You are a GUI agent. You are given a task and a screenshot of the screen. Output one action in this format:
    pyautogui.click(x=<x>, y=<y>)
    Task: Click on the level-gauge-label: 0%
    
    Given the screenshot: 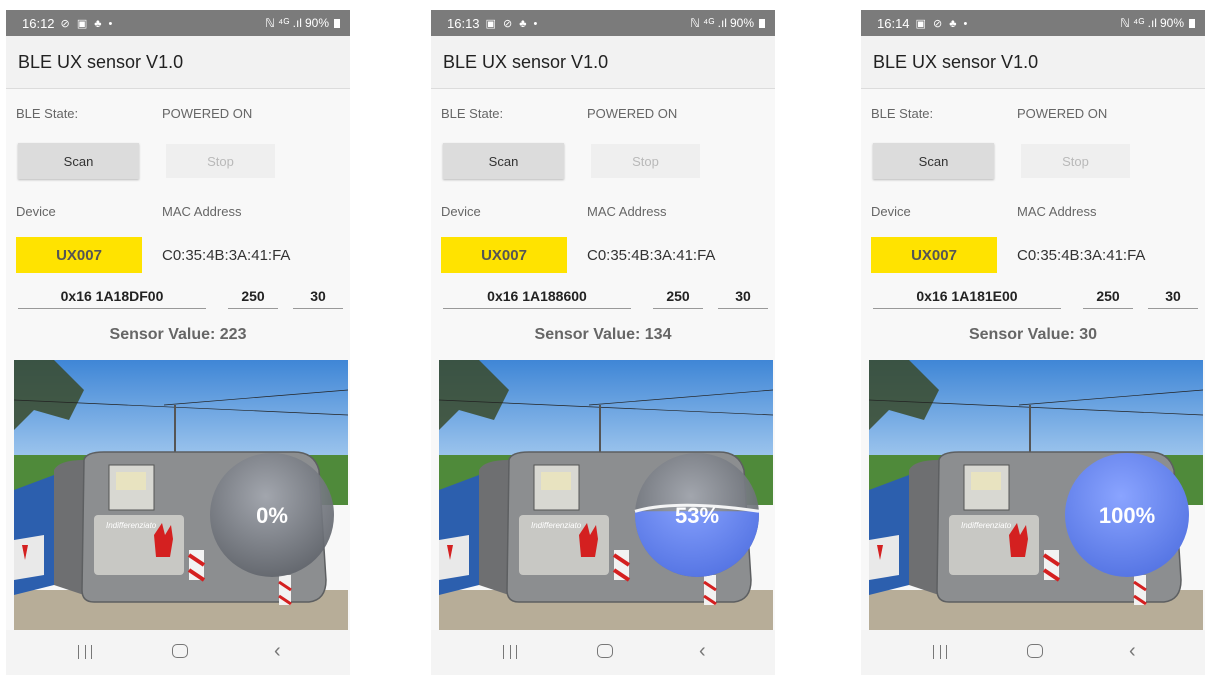 What is the action you would take?
    pyautogui.click(x=272, y=515)
    